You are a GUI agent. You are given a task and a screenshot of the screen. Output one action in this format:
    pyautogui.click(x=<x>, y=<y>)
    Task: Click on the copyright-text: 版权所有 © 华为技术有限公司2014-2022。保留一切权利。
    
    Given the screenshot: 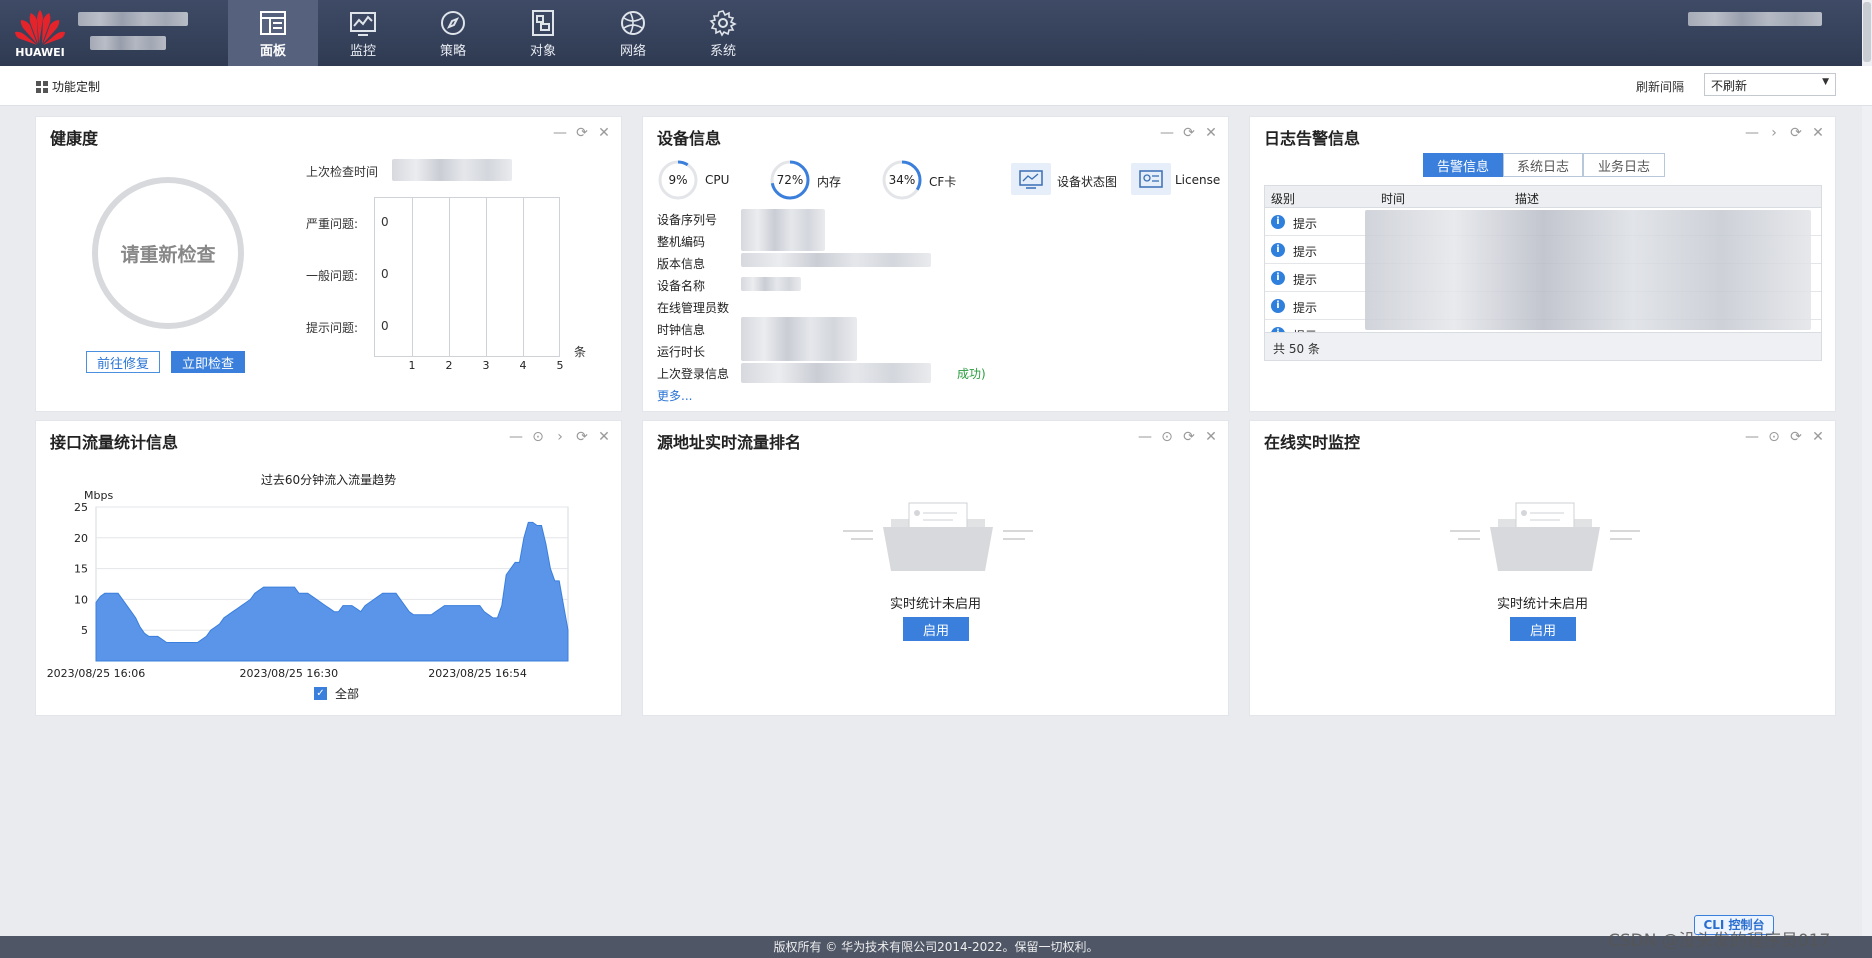 What is the action you would take?
    pyautogui.click(x=936, y=947)
    